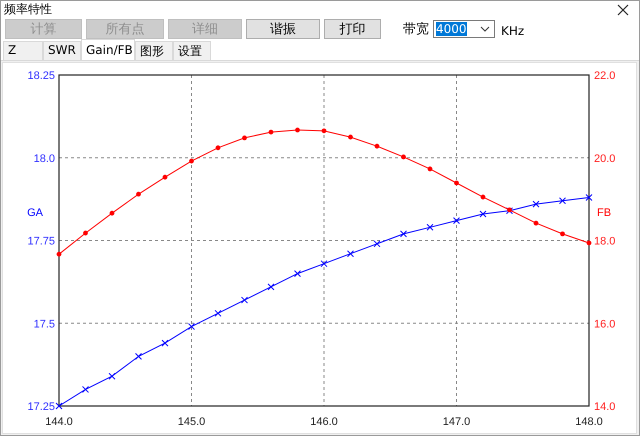  Describe the element at coordinates (485, 29) in the screenshot. I see `caret-icon` at that location.